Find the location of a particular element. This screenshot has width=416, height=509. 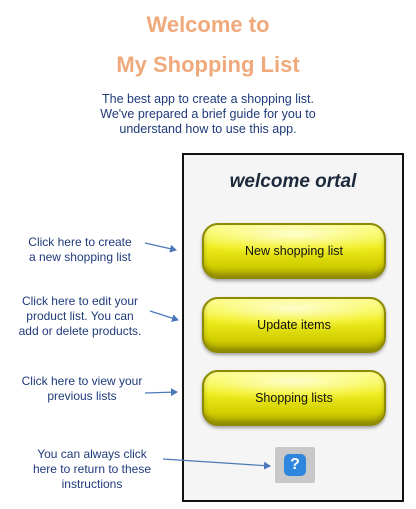

annotation-line: here to return to these is located at coordinates (92, 469).